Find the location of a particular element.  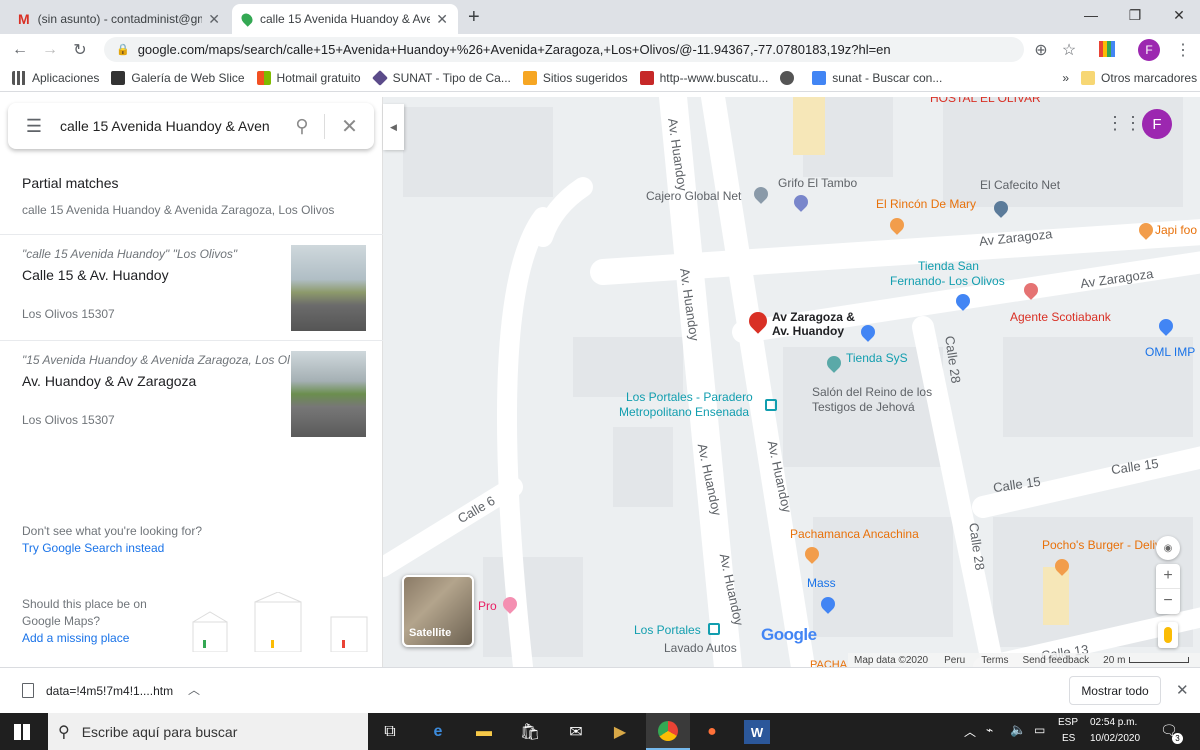

clock-time: 02:54 p.m. is located at coordinates (1113, 722).